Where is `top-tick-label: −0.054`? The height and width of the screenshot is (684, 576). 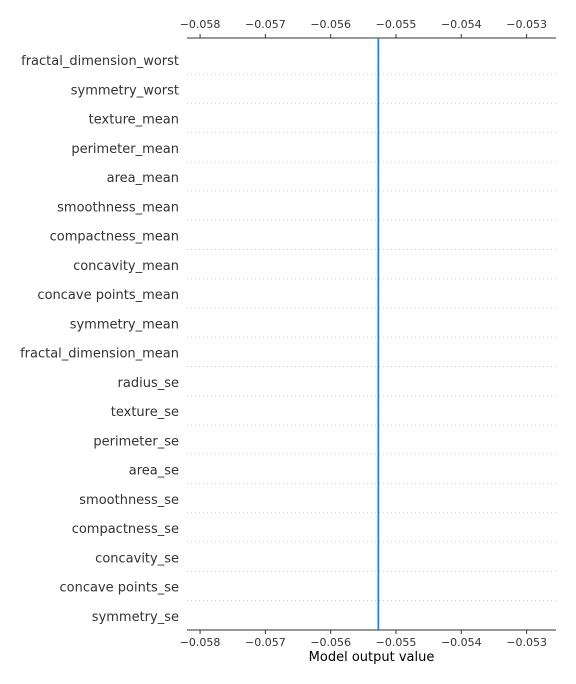
top-tick-label: −0.054 is located at coordinates (461, 24).